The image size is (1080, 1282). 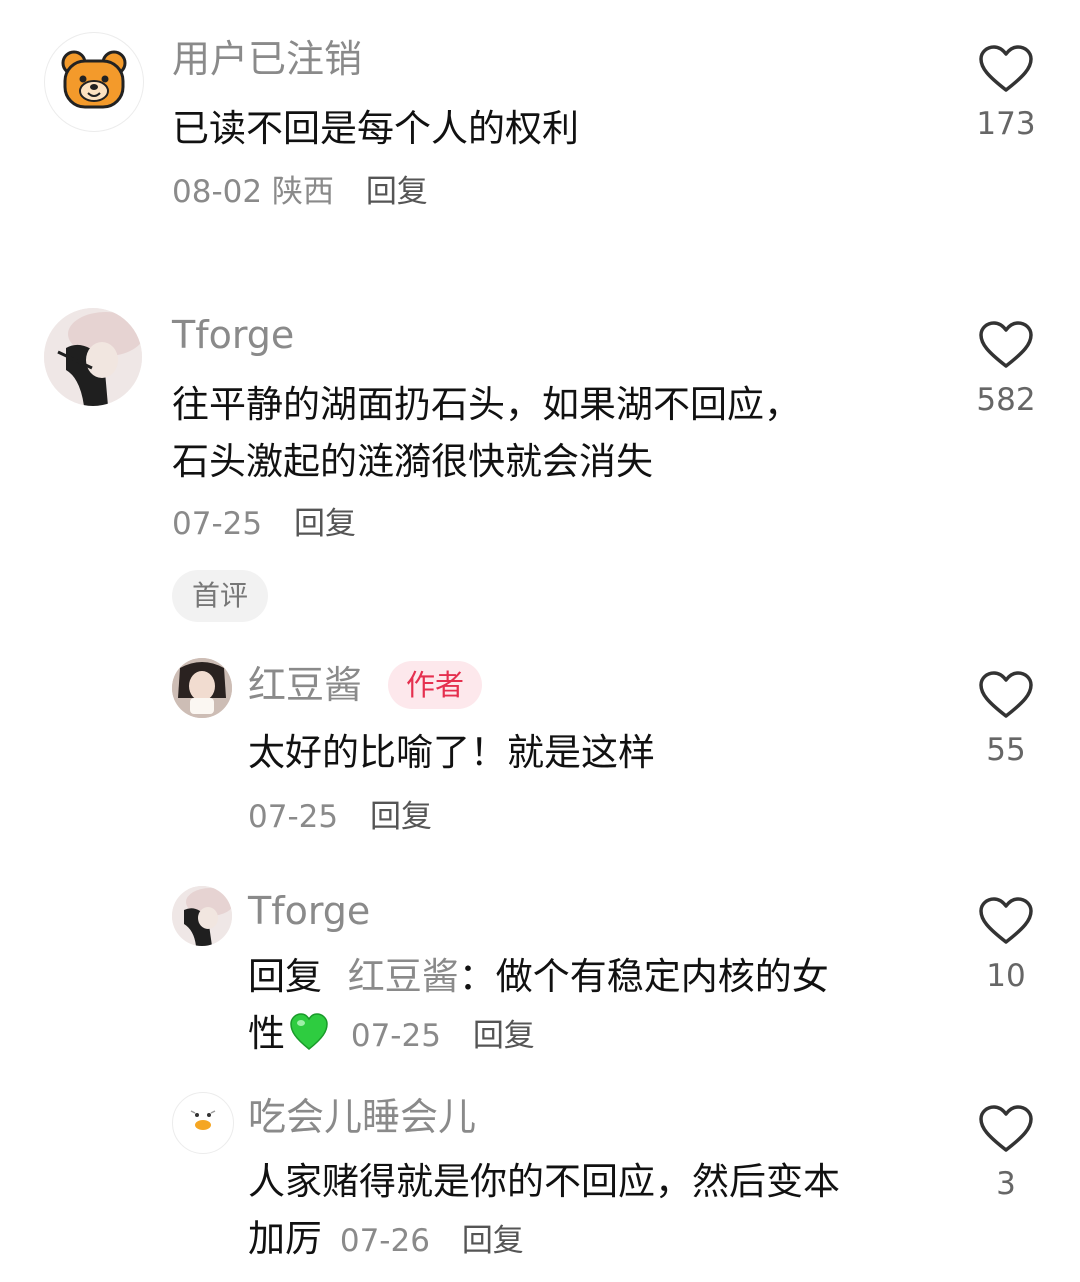 What do you see at coordinates (264, 524) in the screenshot?
I see `comment-meta: 07-25 回复` at bounding box center [264, 524].